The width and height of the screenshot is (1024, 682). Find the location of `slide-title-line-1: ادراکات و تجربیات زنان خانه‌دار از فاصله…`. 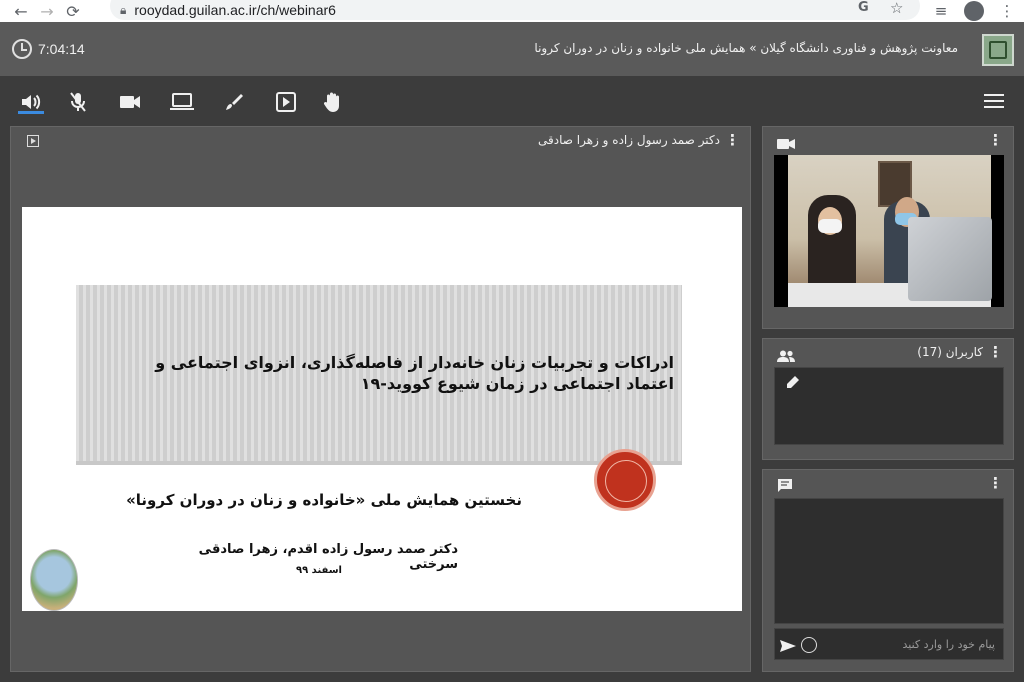

slide-title-line-1: ادراکات و تجربیات زنان خانه‌دار از فاصله… is located at coordinates (414, 362).